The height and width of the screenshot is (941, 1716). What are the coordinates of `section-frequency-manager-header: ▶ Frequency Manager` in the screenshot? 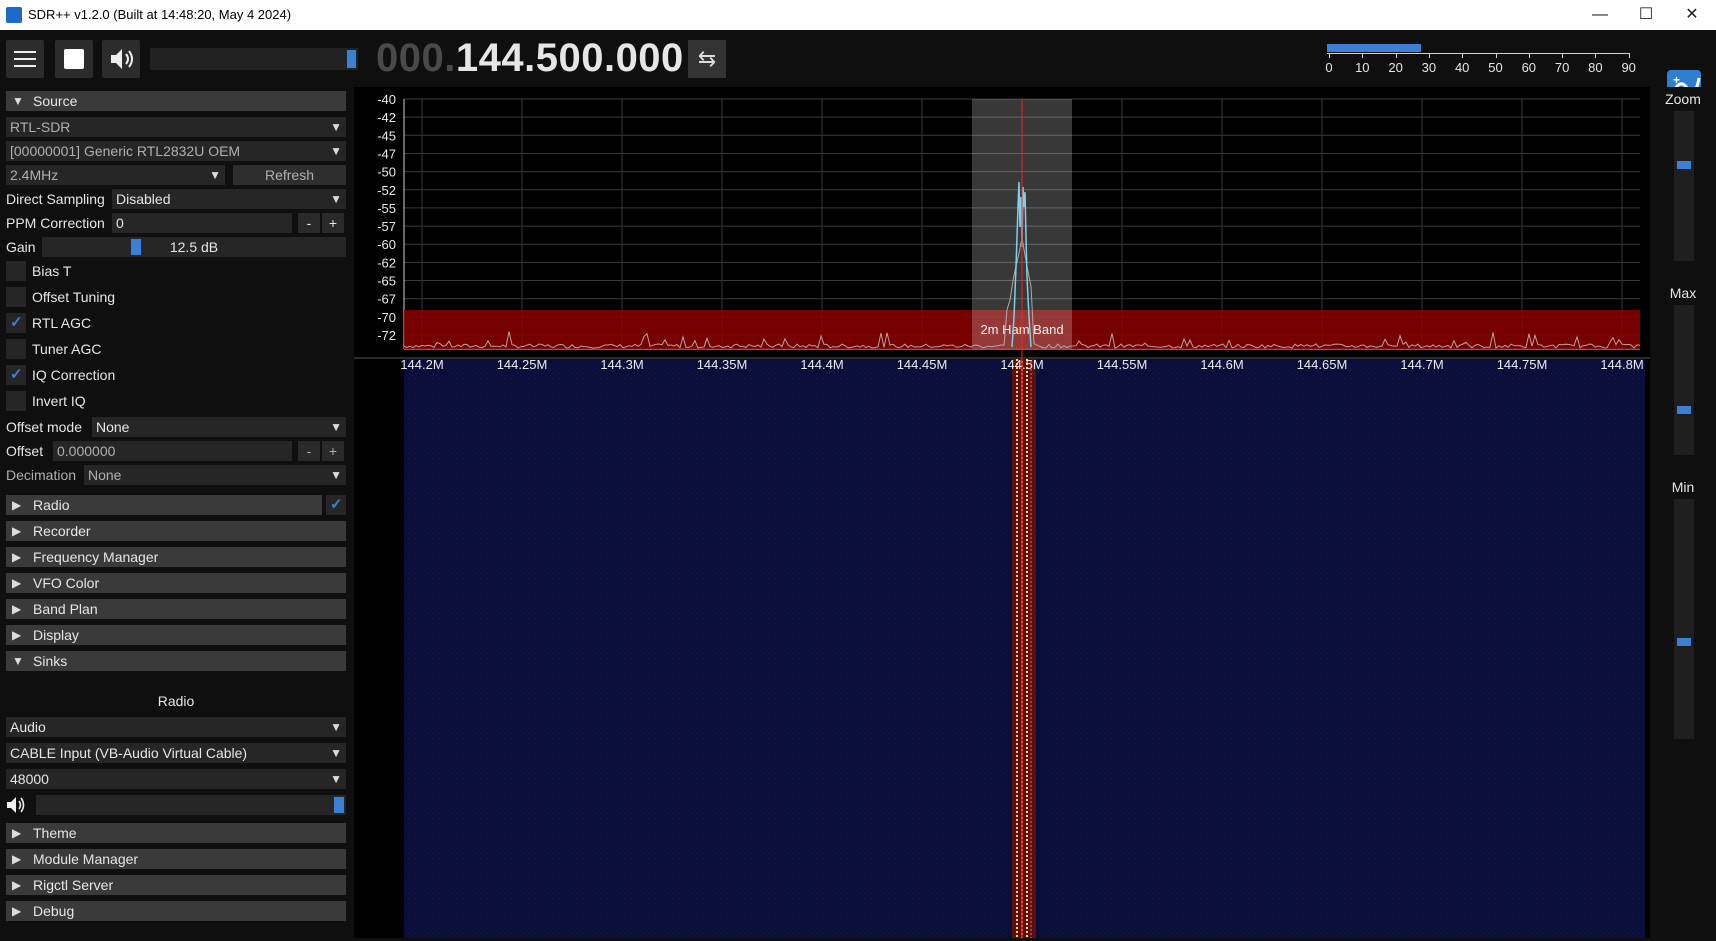 It's located at (176, 557).